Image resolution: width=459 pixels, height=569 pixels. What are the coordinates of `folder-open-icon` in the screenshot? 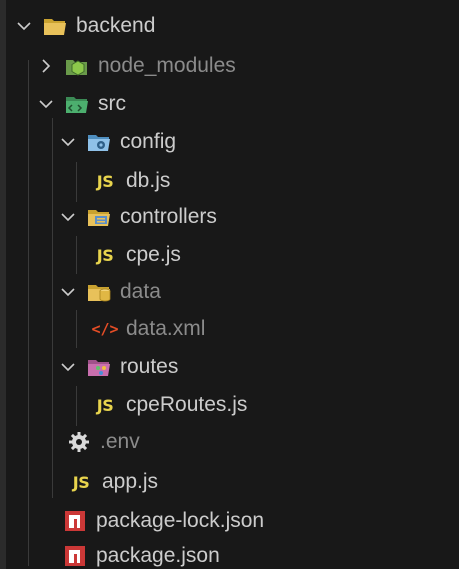 It's located at (55, 26).